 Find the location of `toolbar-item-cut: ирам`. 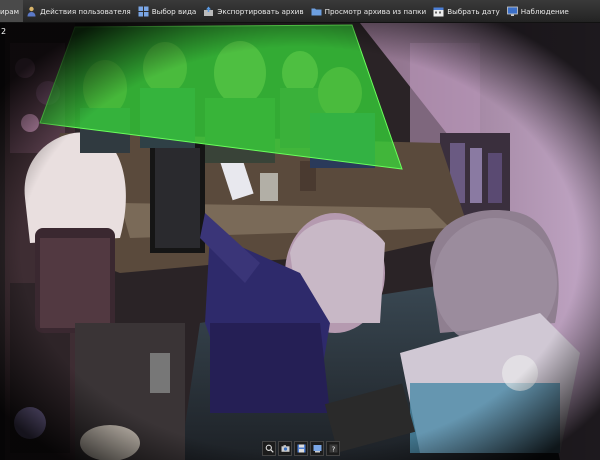

toolbar-item-cut: ирам is located at coordinates (12, 11).